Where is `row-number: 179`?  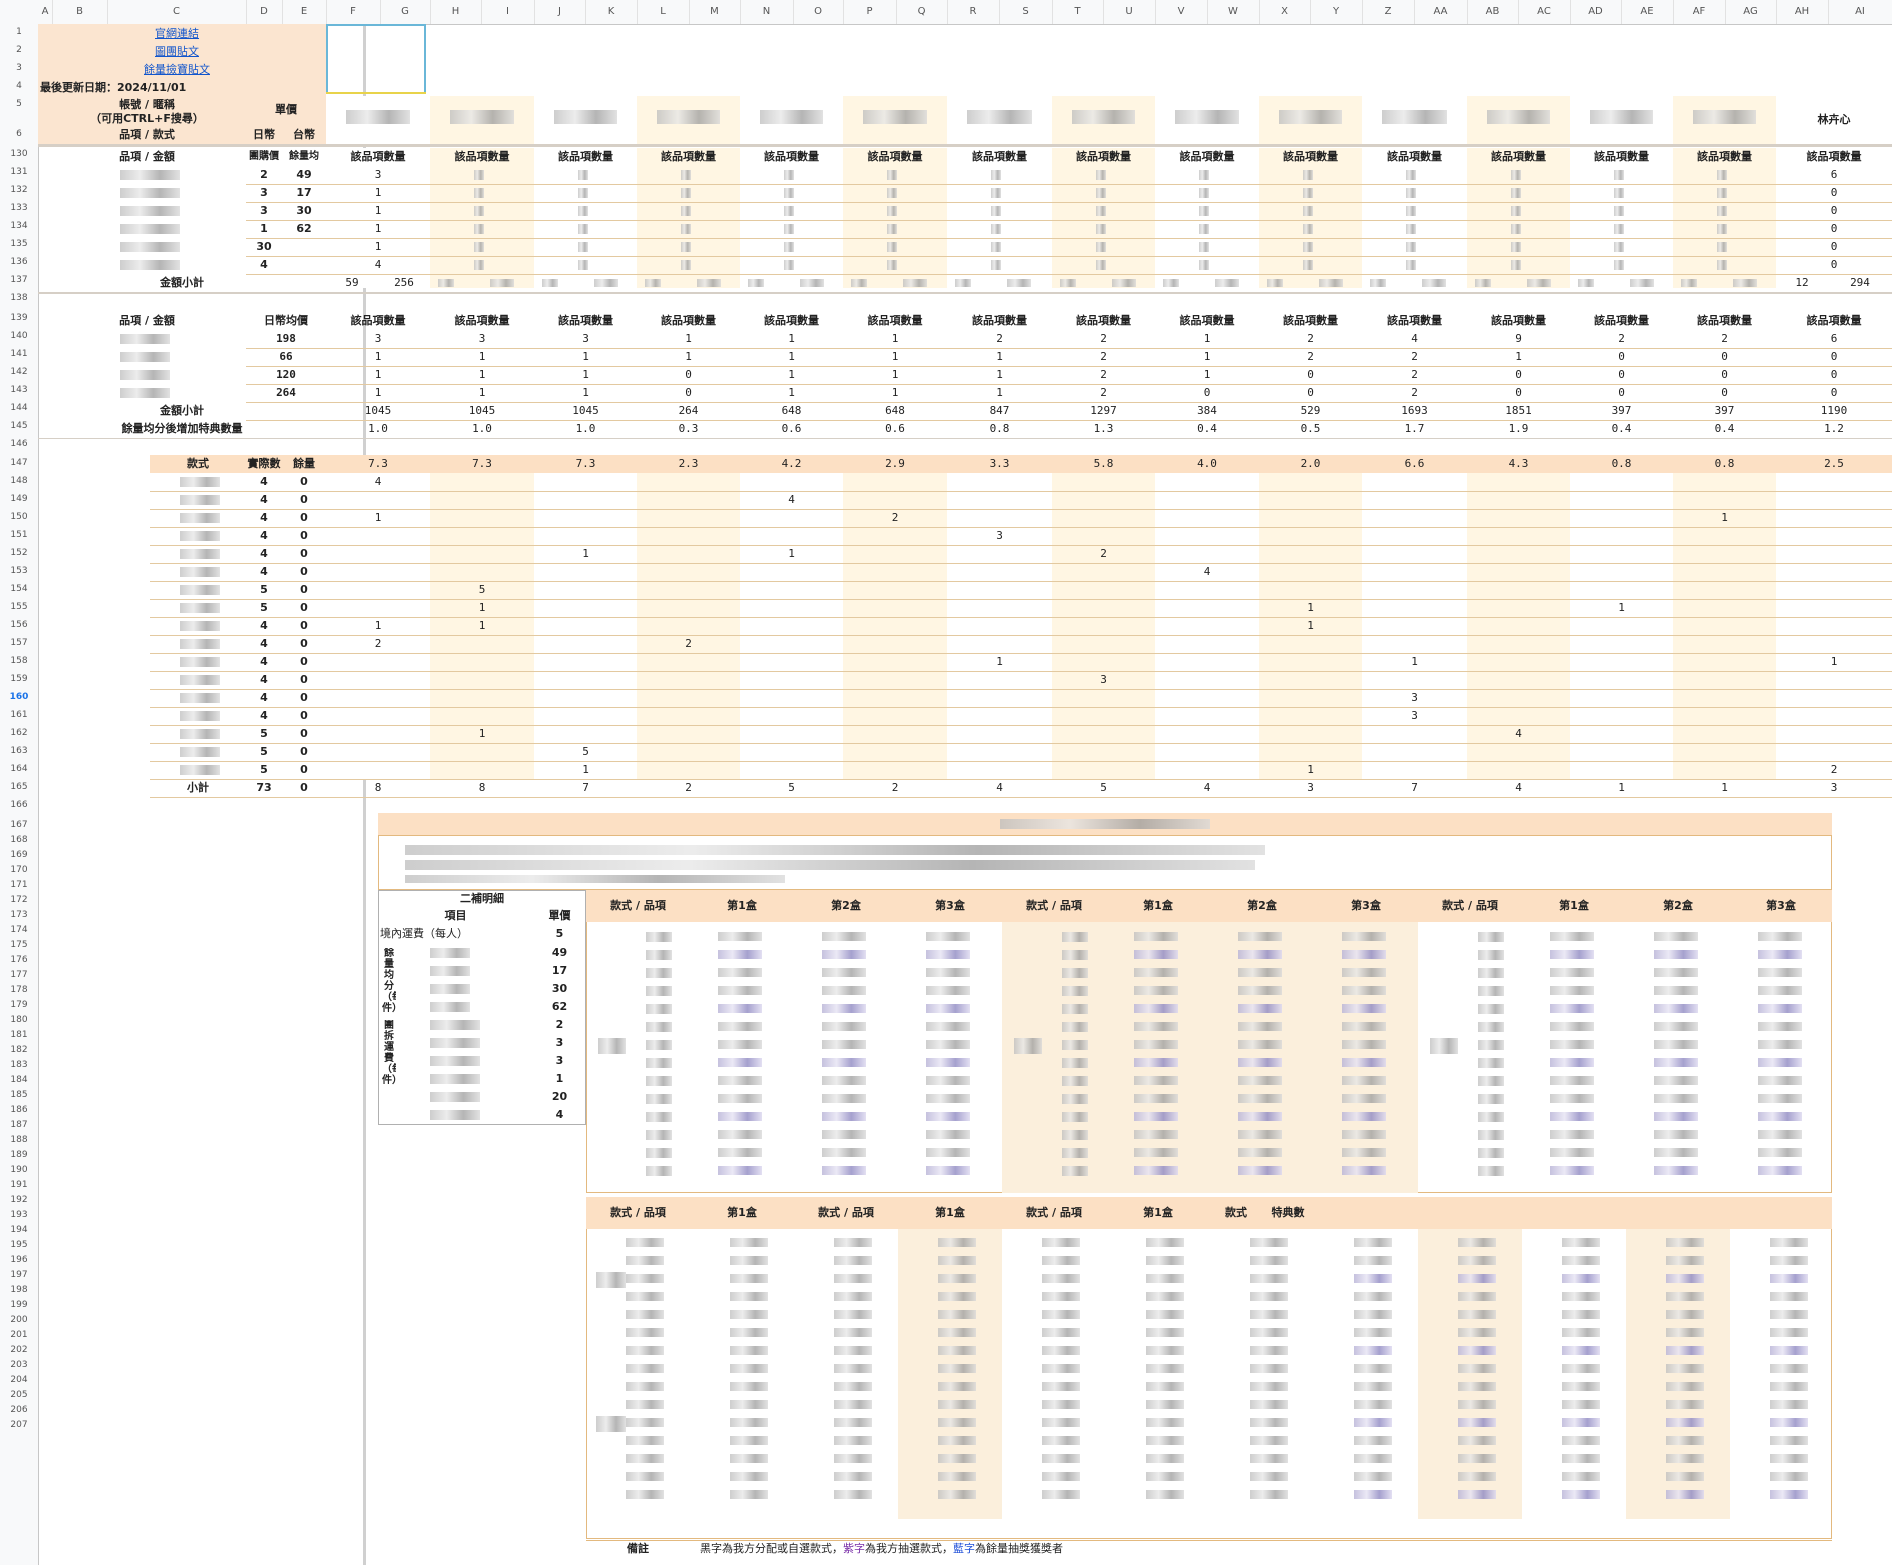 row-number: 179 is located at coordinates (19, 1005).